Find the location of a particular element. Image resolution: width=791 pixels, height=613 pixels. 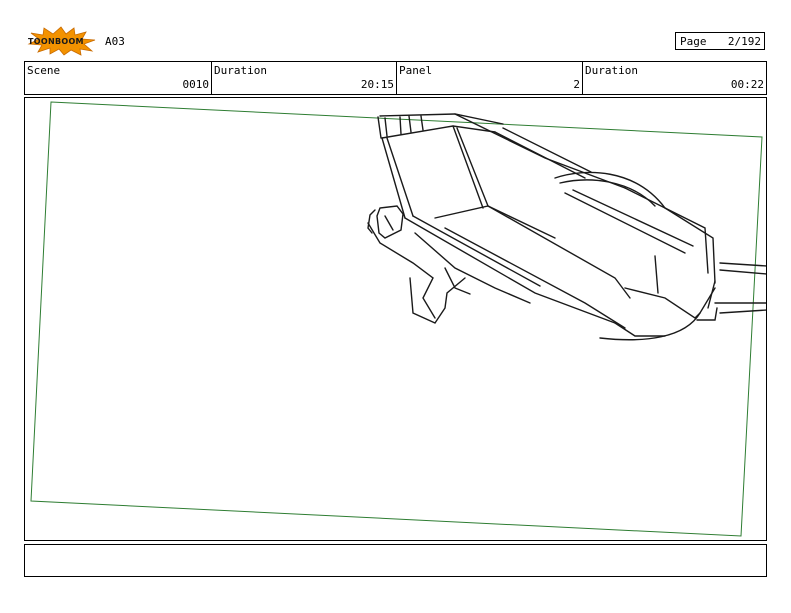

scene-value: 0010 is located at coordinates (196, 84).